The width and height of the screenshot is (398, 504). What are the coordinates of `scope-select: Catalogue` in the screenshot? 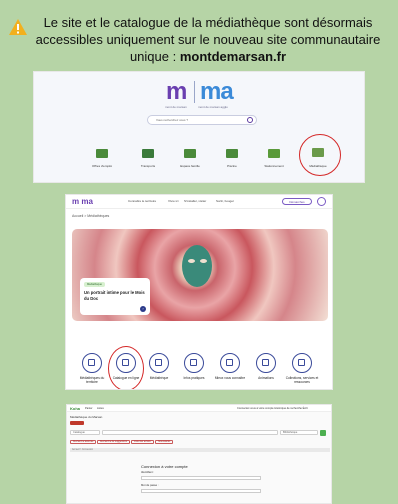 It's located at (85, 432).